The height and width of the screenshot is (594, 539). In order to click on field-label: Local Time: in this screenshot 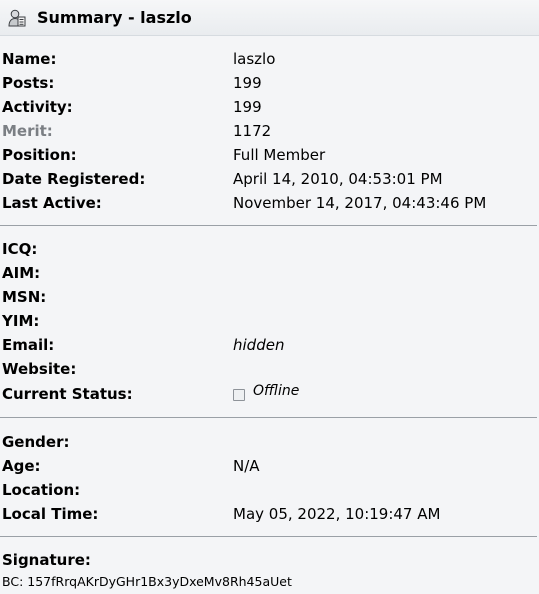, I will do `click(50, 514)`.